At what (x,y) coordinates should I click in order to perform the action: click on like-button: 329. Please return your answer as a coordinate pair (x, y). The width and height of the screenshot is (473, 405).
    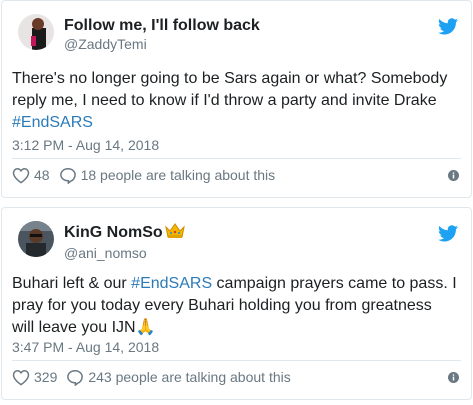
    Looking at the image, I should click on (34, 377).